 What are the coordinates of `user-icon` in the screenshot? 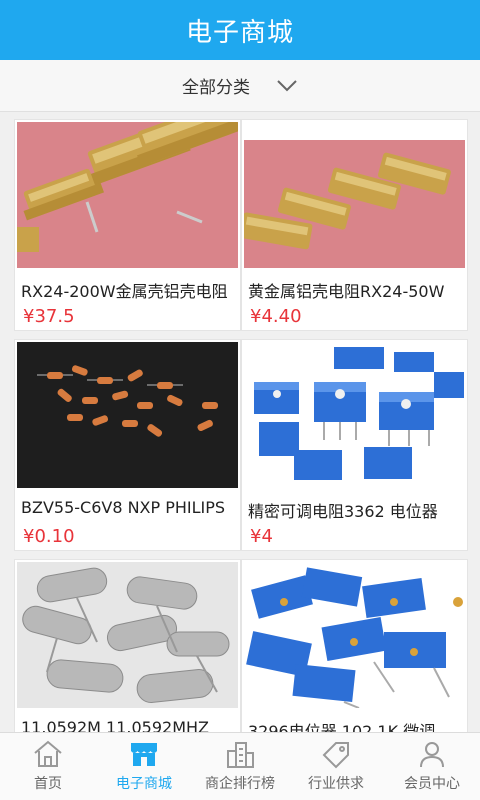 It's located at (432, 755).